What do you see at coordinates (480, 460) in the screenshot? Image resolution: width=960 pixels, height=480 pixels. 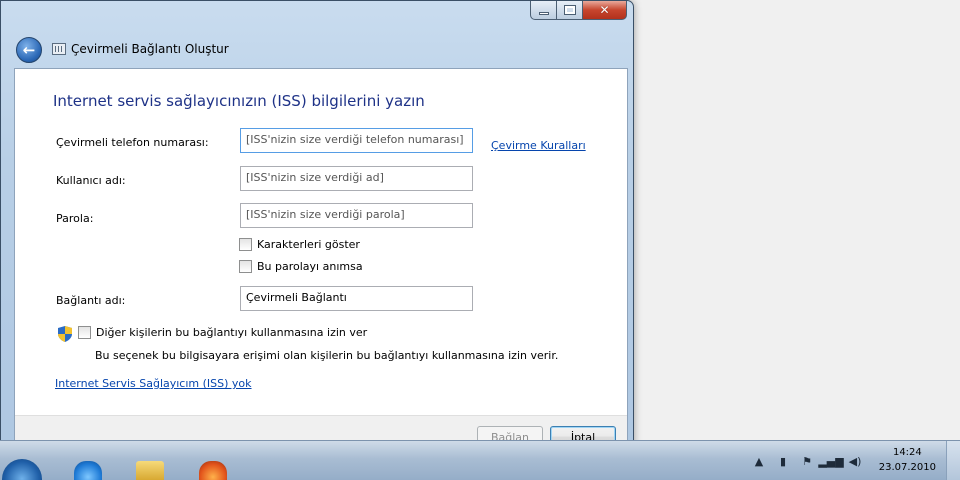 I see `taskbar: ▲ ▮ ⚑ ▂▄▆ ◀) 14:24 23.07.2010` at bounding box center [480, 460].